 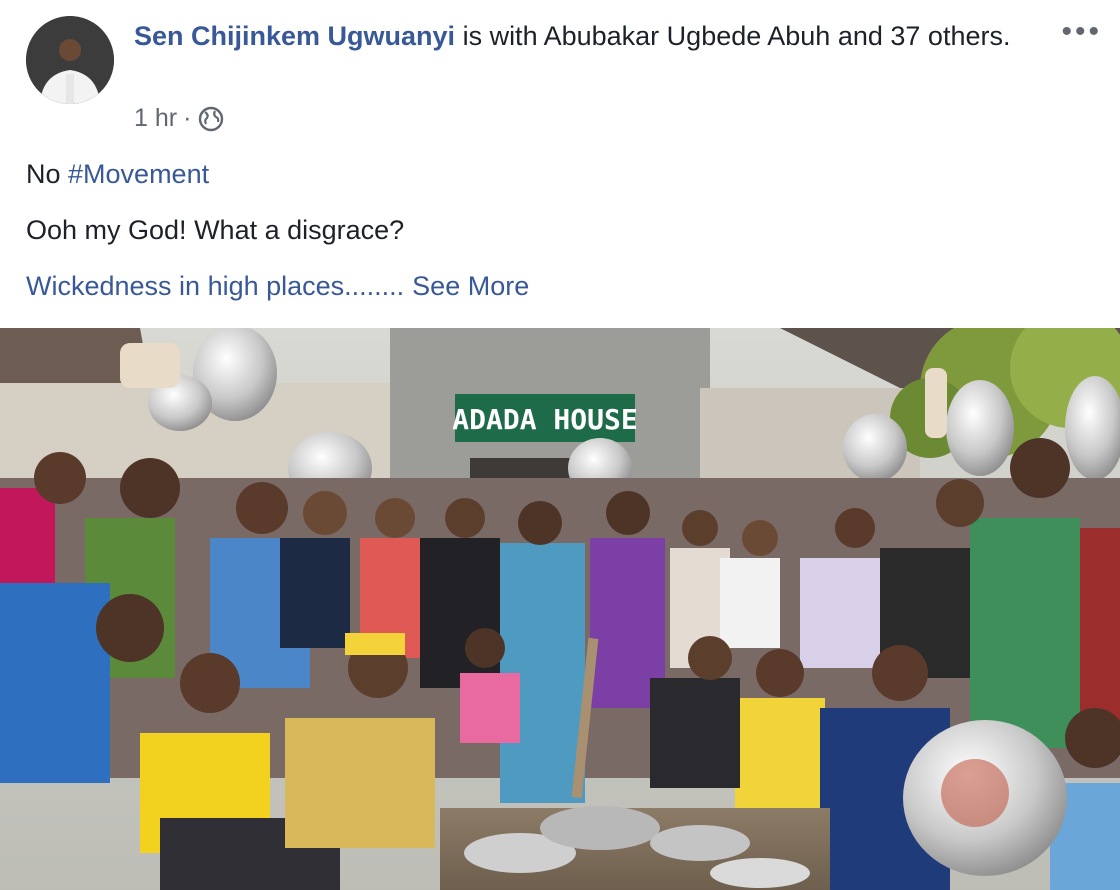 I want to click on ellipsis-icon: •••, so click(x=1081, y=31).